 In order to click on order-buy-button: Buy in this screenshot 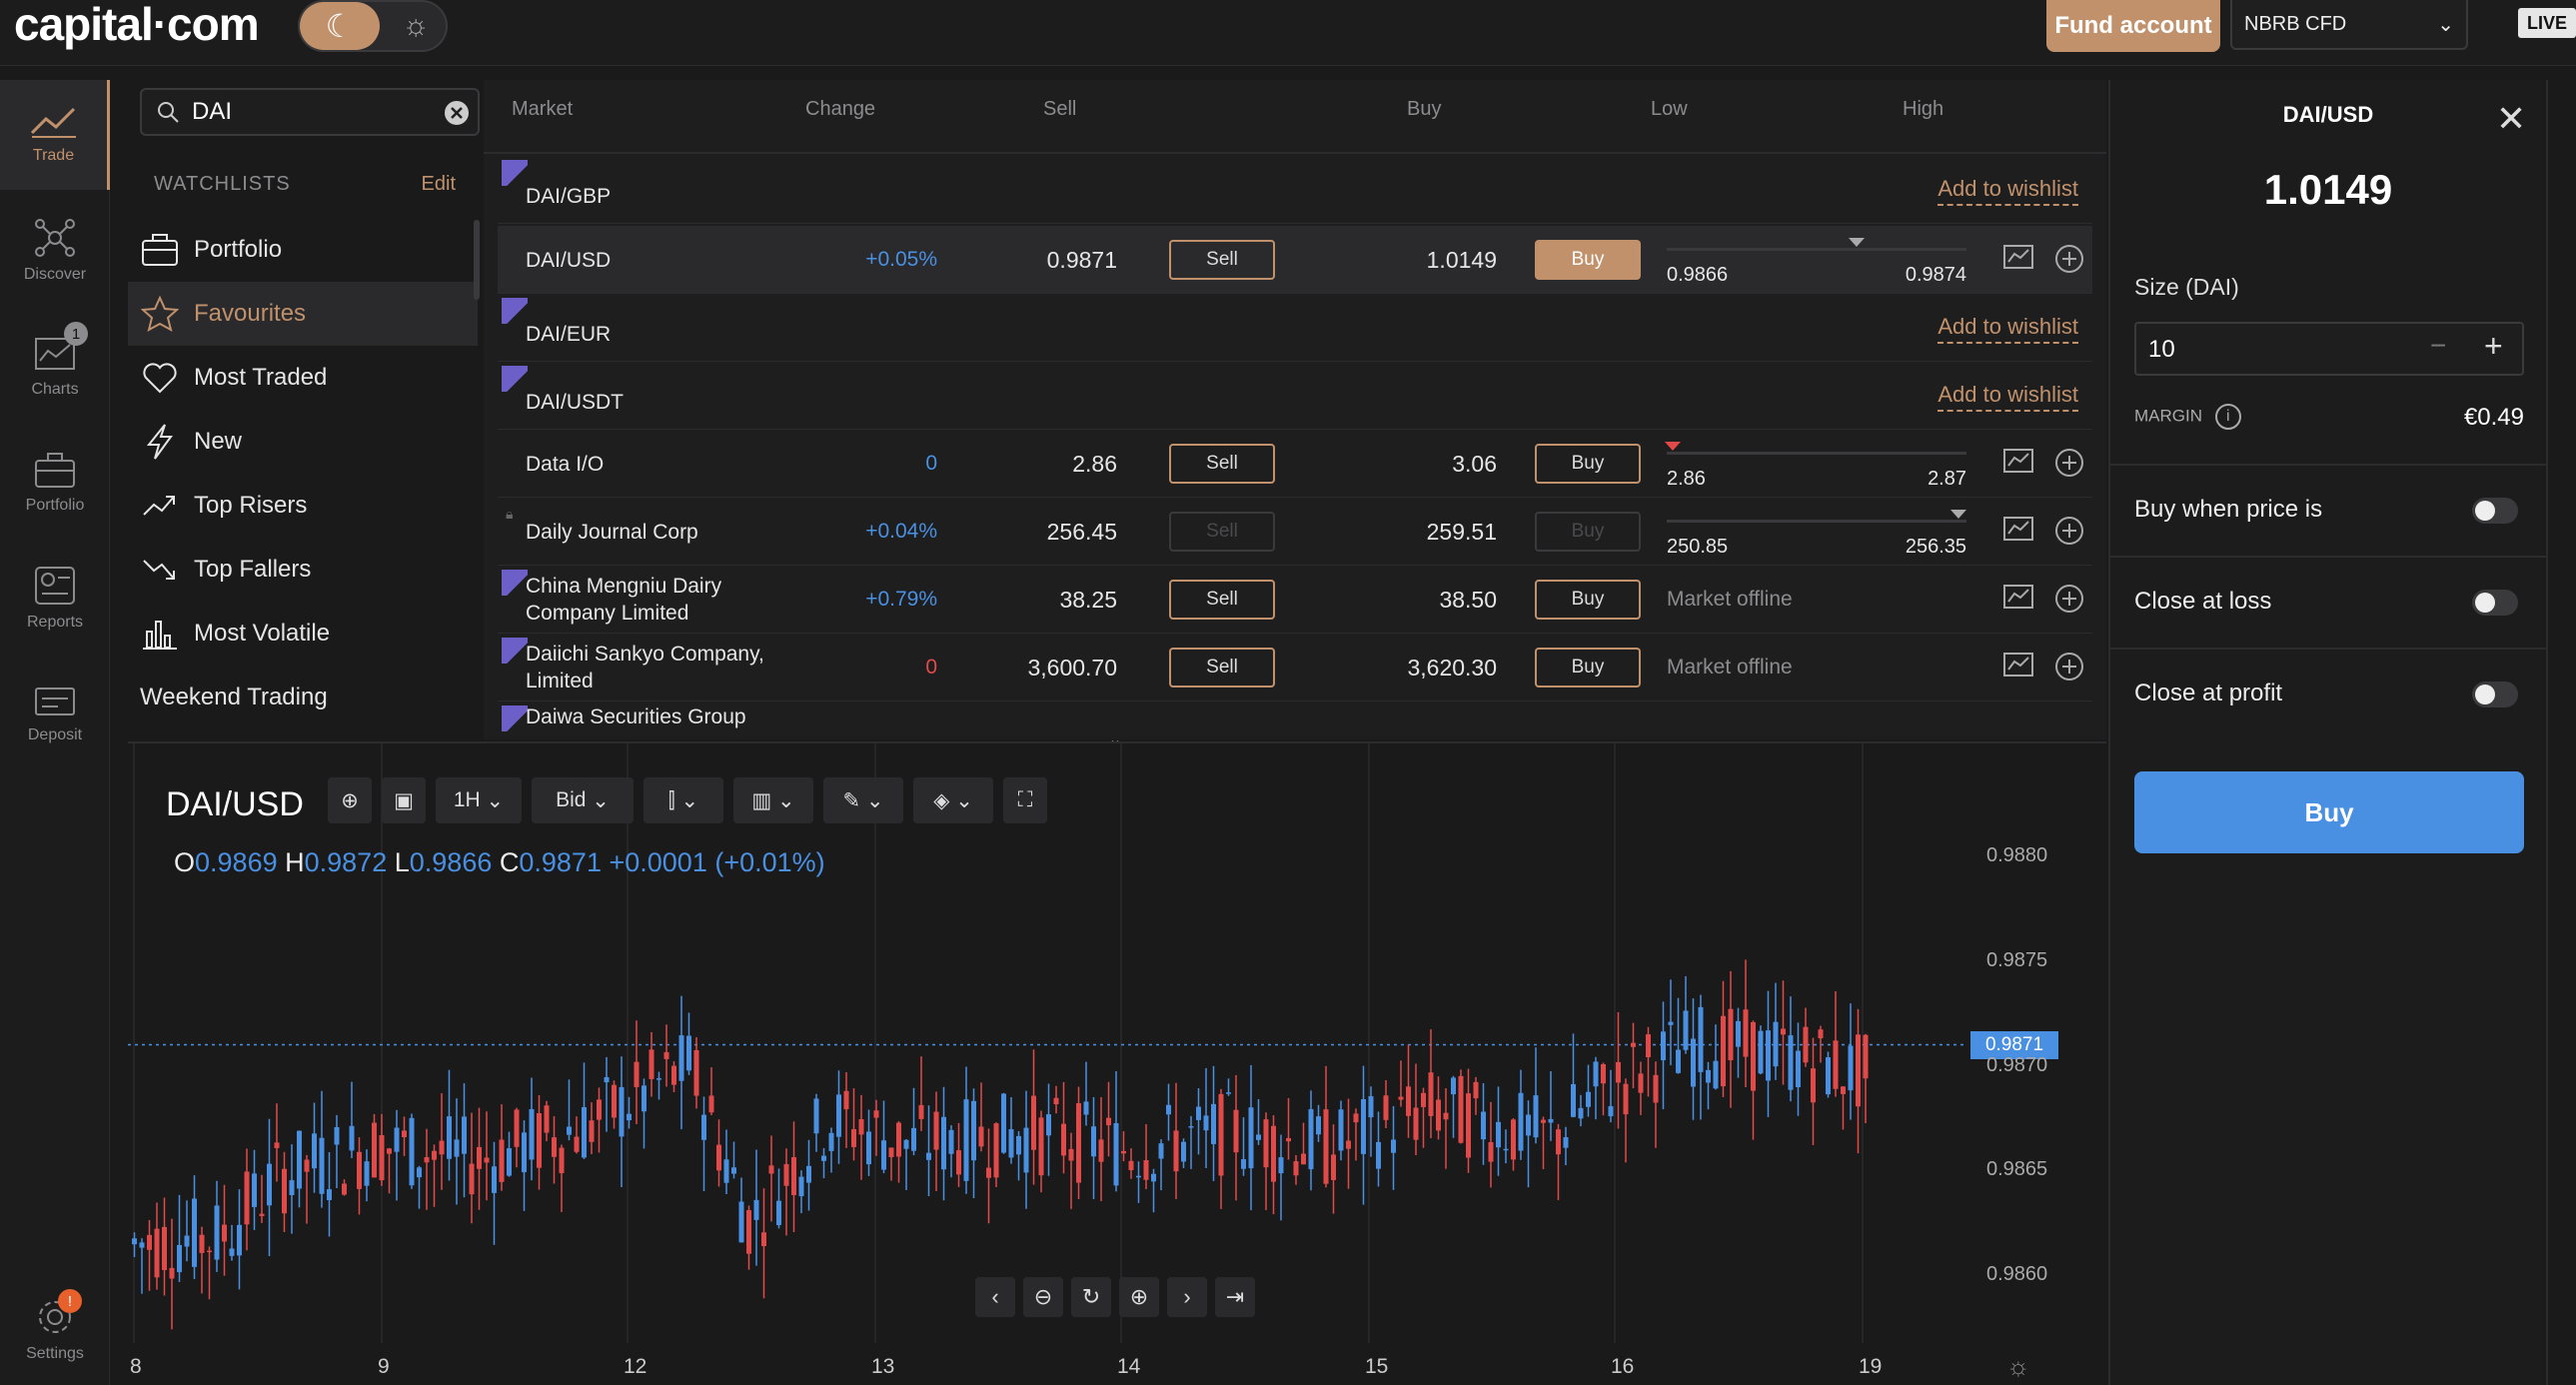, I will do `click(2329, 812)`.